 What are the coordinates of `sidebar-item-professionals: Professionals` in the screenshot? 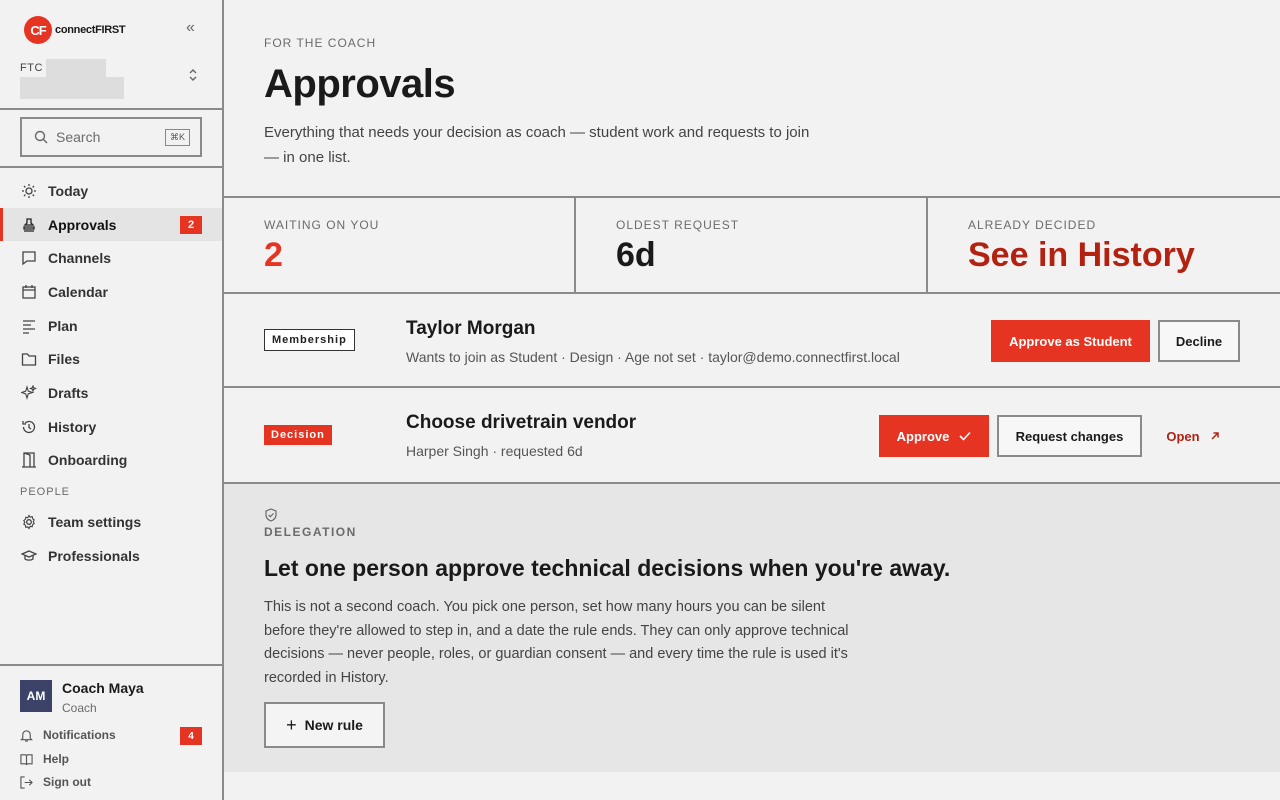 It's located at (111, 556).